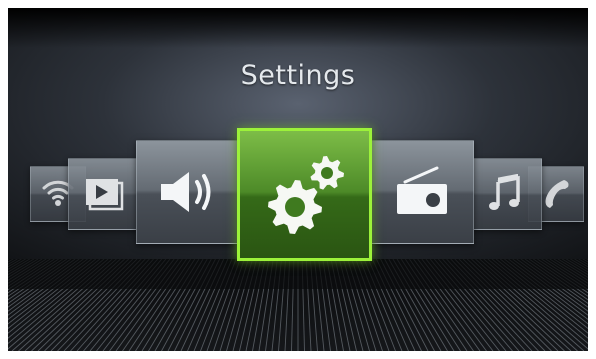  I want to click on menu-item-sound, so click(188, 192).